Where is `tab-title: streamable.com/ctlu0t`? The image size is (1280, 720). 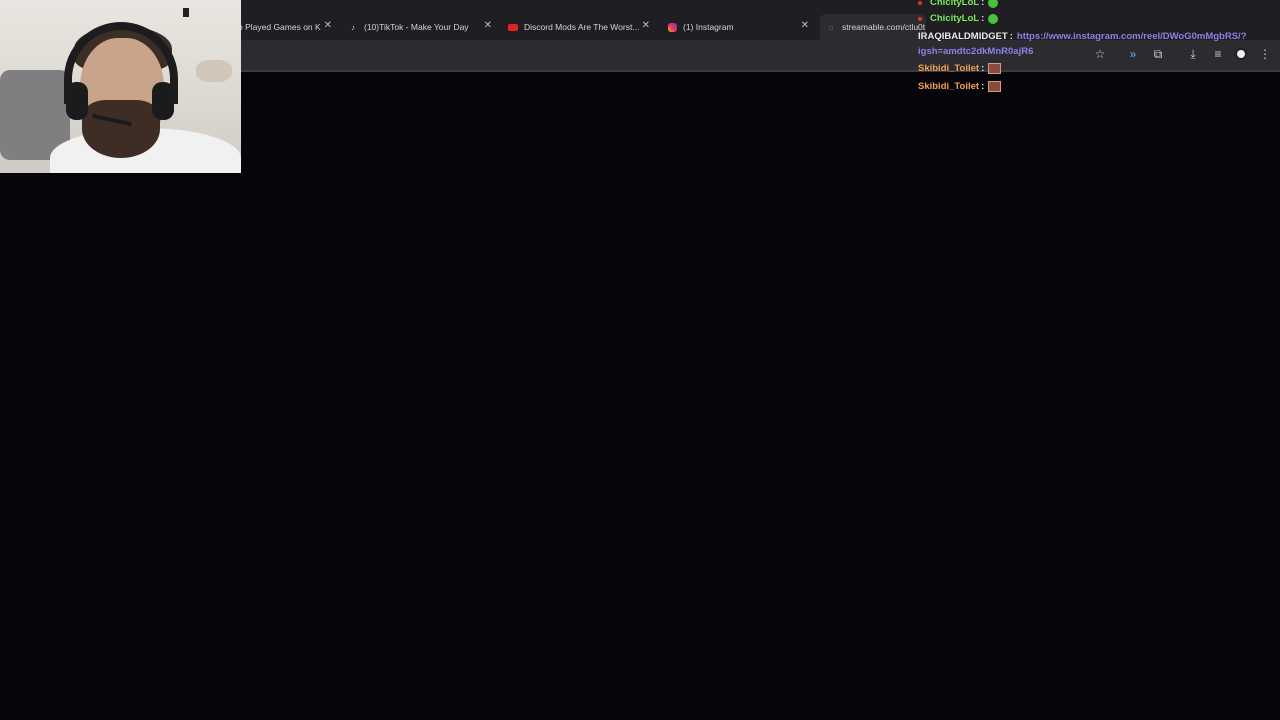
tab-title: streamable.com/ctlu0t is located at coordinates (884, 27).